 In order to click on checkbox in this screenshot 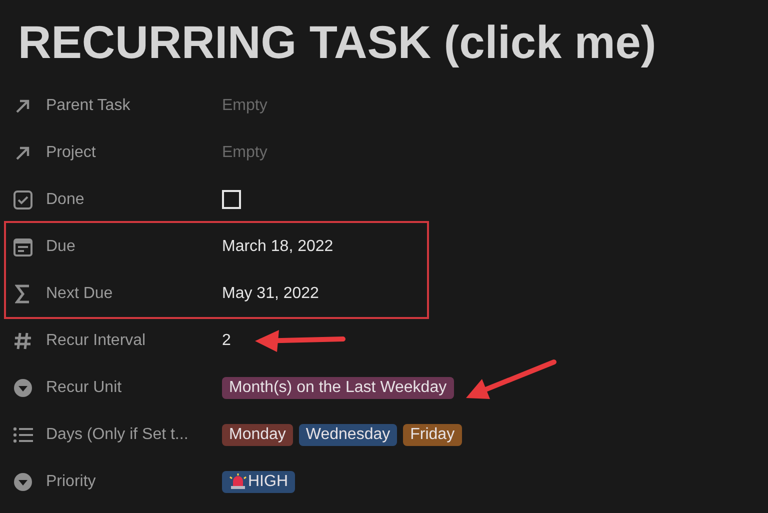, I will do `click(231, 199)`.